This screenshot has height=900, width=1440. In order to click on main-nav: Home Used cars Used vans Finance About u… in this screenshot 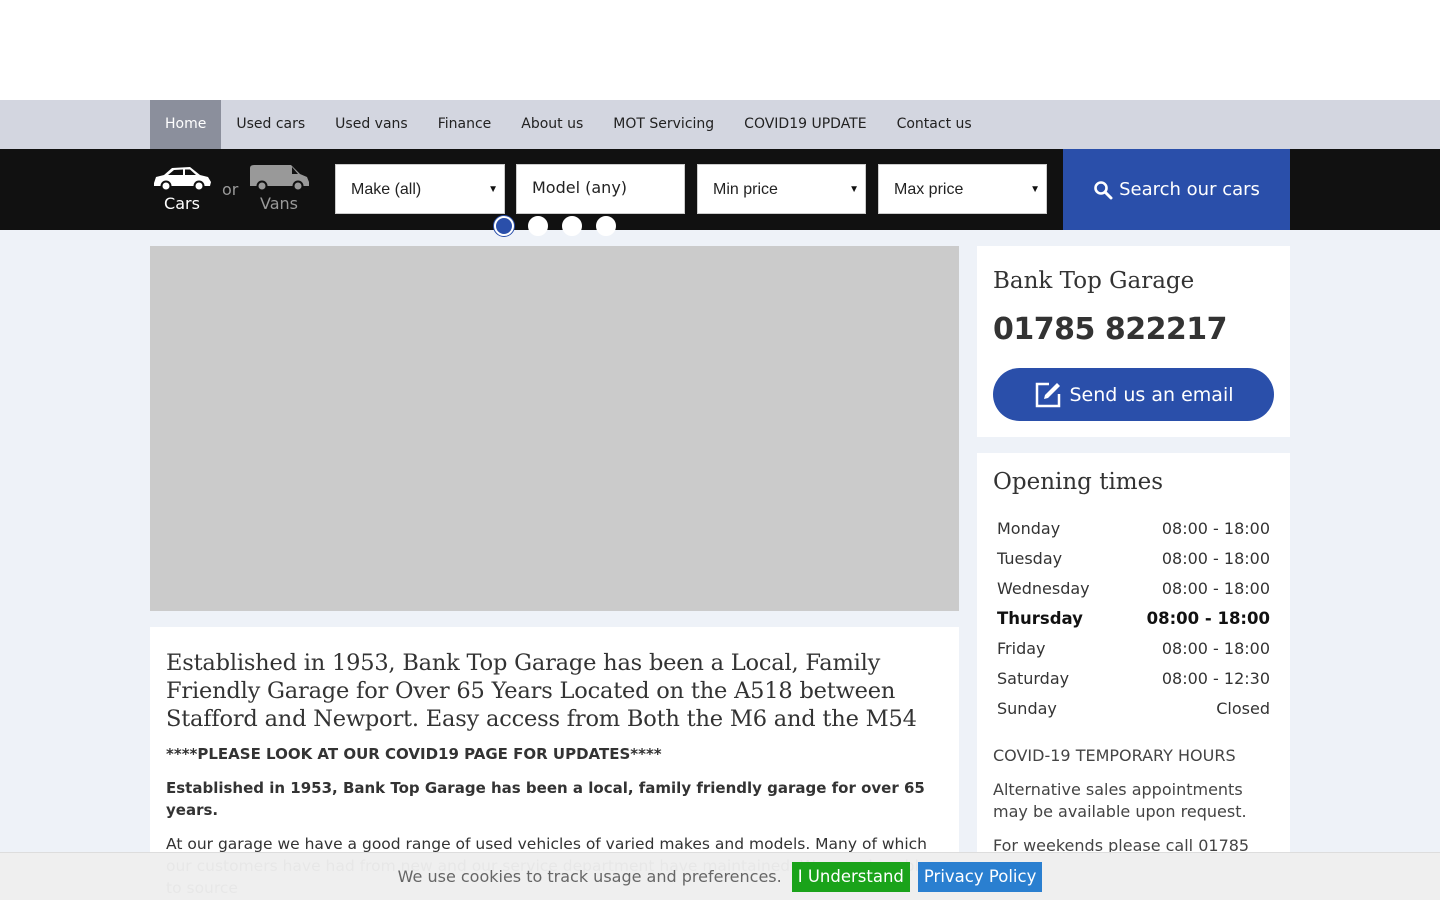, I will do `click(720, 124)`.